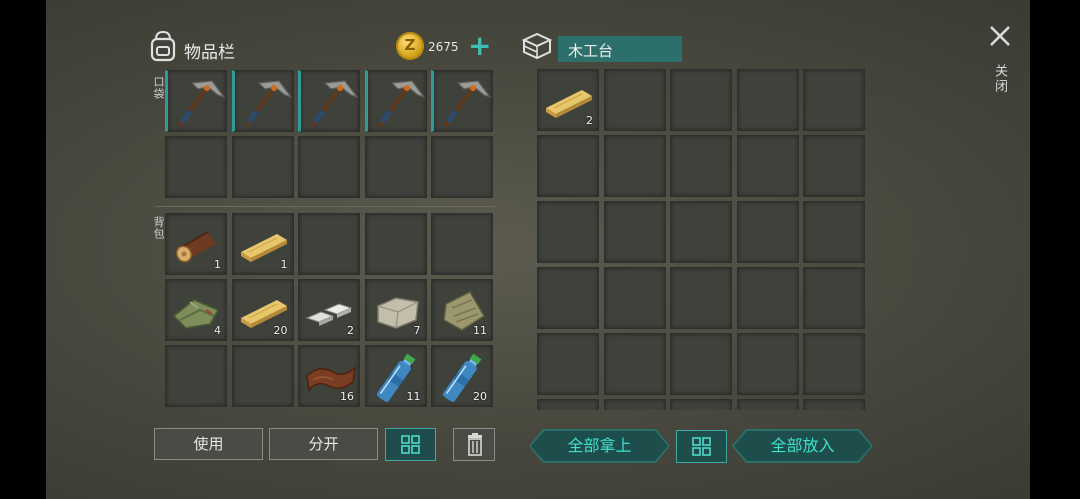 The height and width of the screenshot is (499, 1080). Describe the element at coordinates (999, 79) in the screenshot. I see `close-label: 关闭` at that location.